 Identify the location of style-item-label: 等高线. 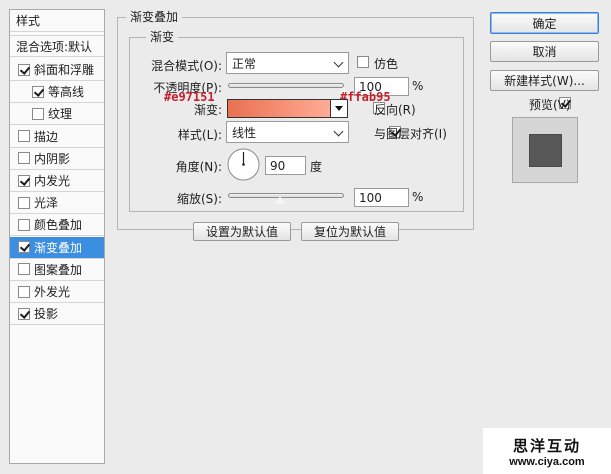
(66, 92).